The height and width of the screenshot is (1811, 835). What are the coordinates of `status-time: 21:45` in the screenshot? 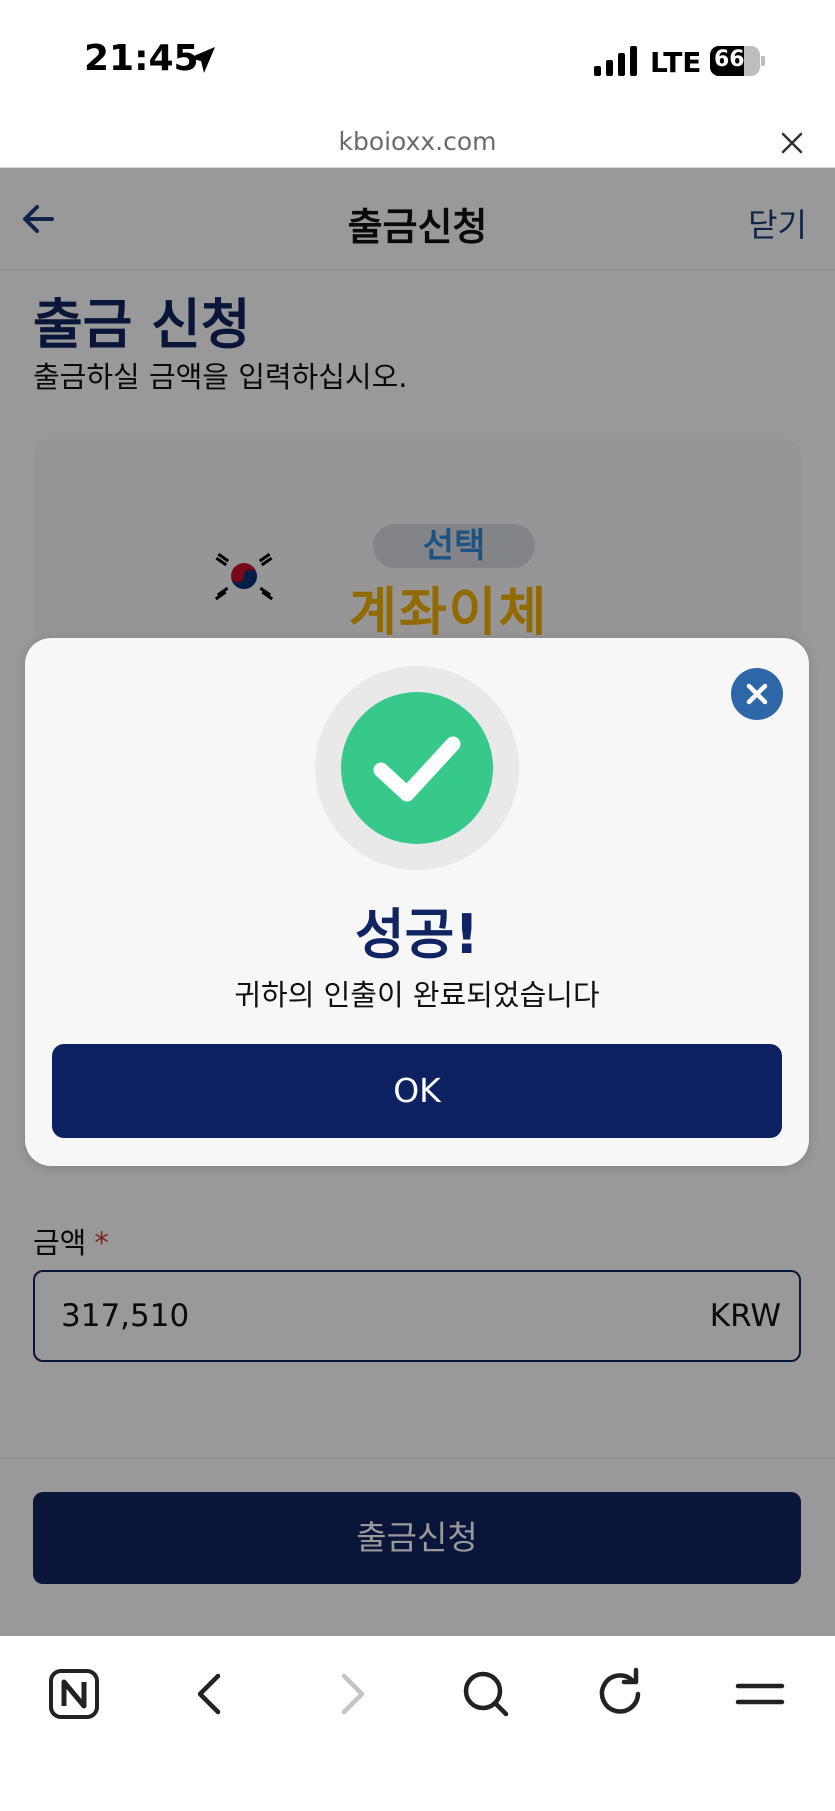 It's located at (141, 58).